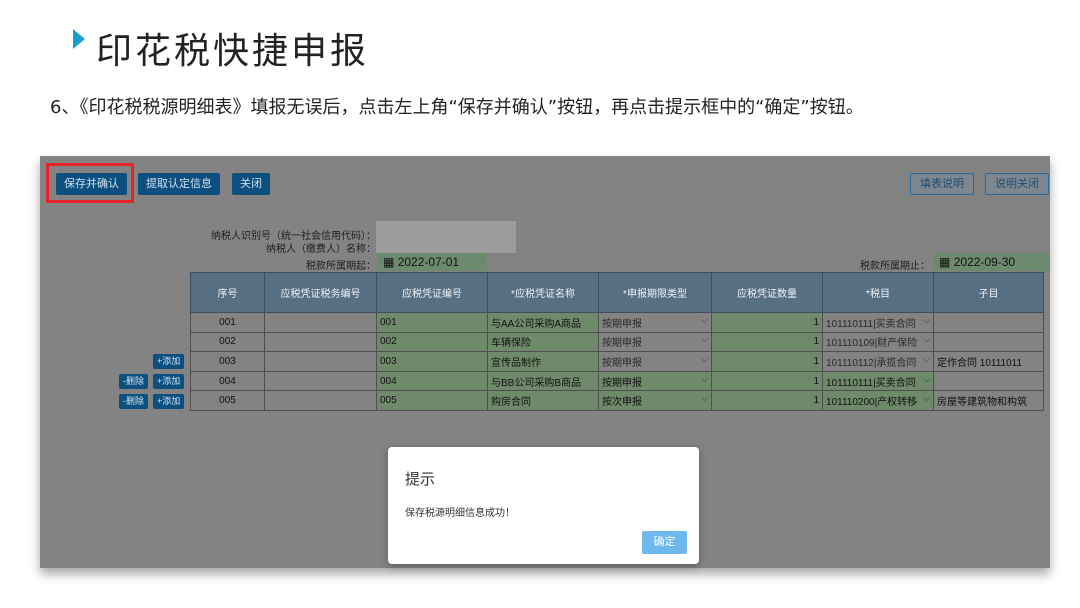 Image resolution: width=1080 pixels, height=608 pixels. What do you see at coordinates (428, 262) in the screenshot?
I see `period-start-value: 2022-07-01` at bounding box center [428, 262].